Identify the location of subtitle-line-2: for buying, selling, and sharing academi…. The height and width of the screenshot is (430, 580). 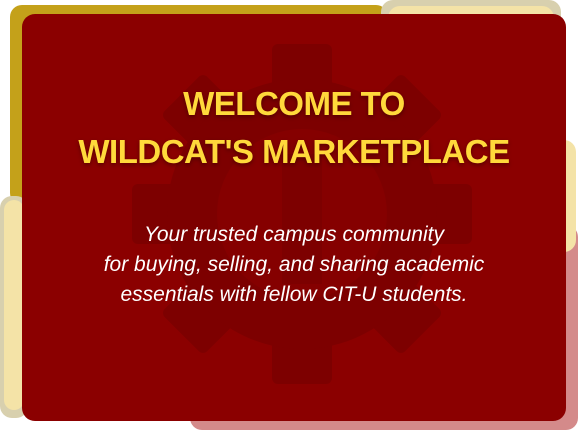
(294, 264).